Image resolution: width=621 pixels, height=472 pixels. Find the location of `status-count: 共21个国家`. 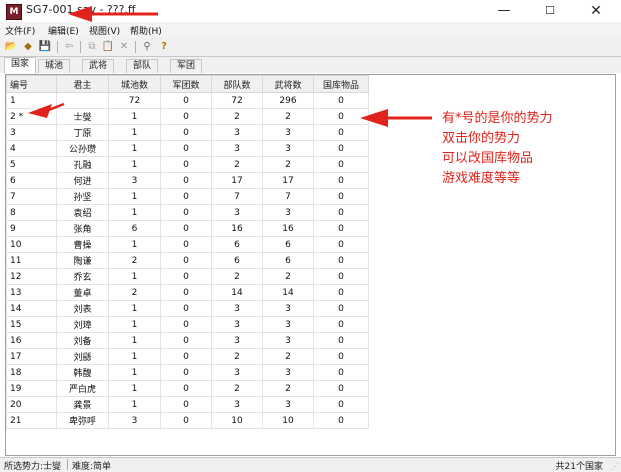

status-count: 共21个国家 is located at coordinates (579, 467).